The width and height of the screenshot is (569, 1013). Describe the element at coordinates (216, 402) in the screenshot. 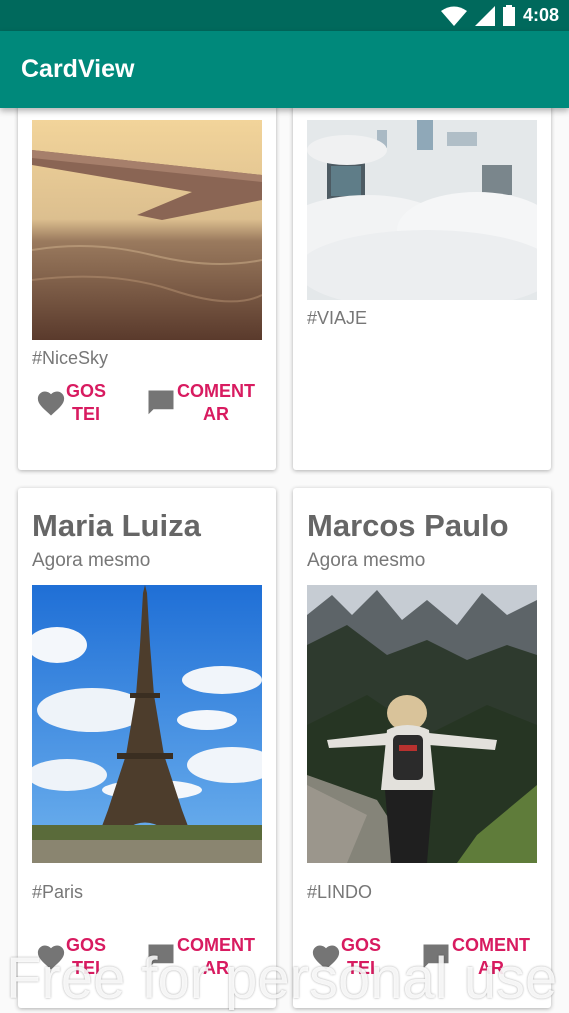

I see `comment-label: COMENT AR` at that location.